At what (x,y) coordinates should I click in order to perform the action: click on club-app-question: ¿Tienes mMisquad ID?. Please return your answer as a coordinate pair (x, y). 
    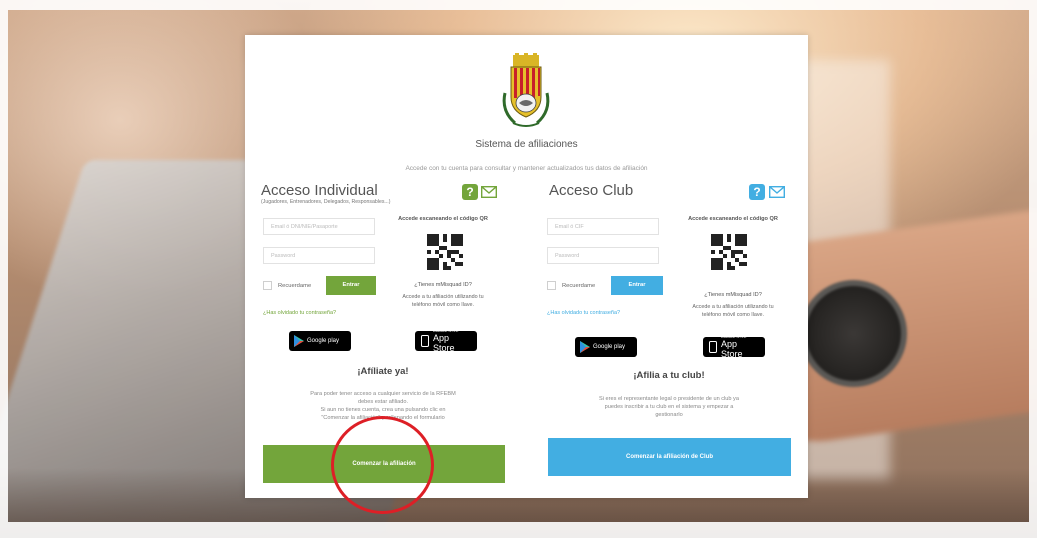
    Looking at the image, I should click on (733, 295).